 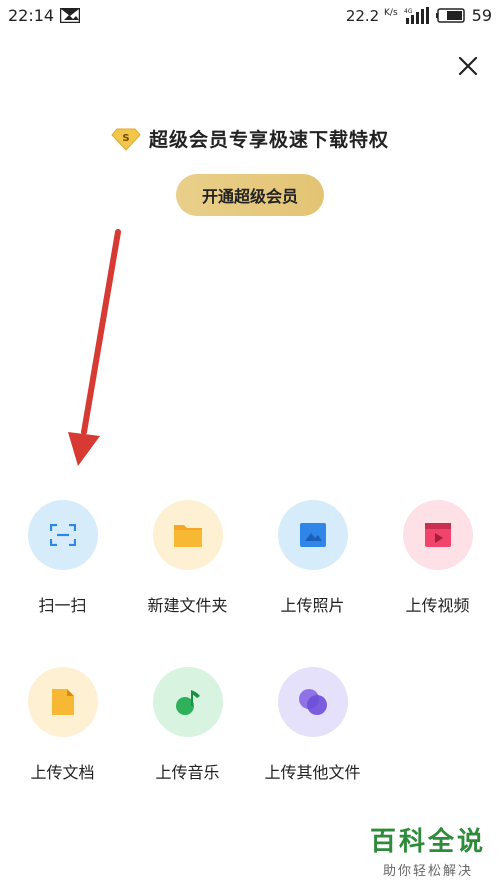 What do you see at coordinates (427, 842) in the screenshot?
I see `watermark-title: 百科全说` at bounding box center [427, 842].